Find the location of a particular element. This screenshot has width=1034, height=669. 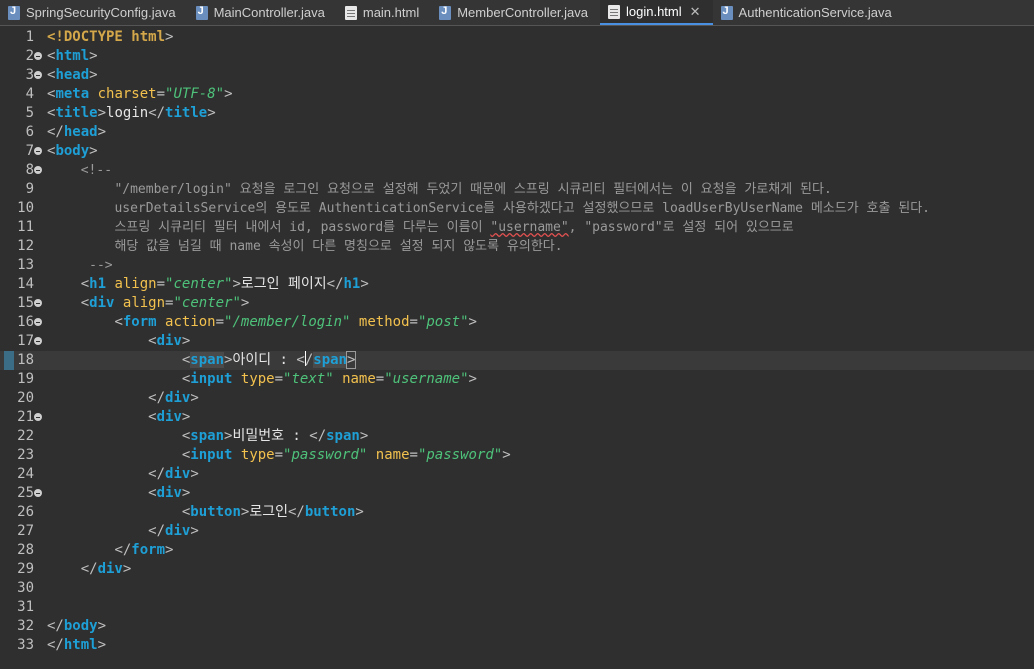

code-line: 31 is located at coordinates (517, 607).